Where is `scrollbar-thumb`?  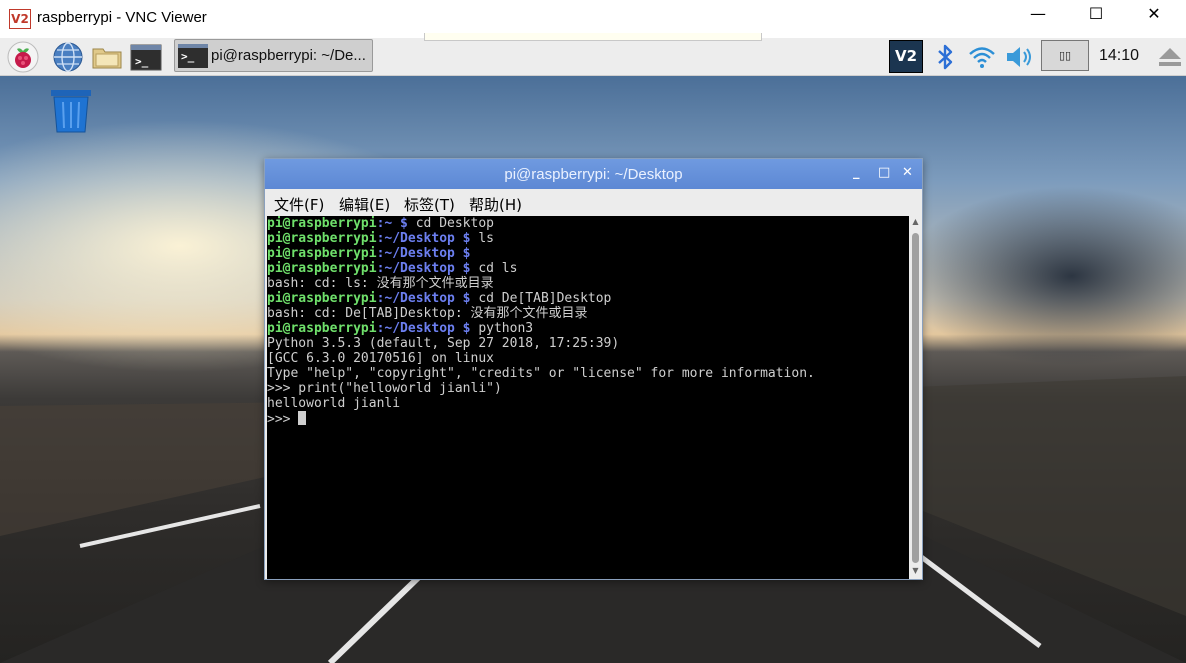 scrollbar-thumb is located at coordinates (915, 398).